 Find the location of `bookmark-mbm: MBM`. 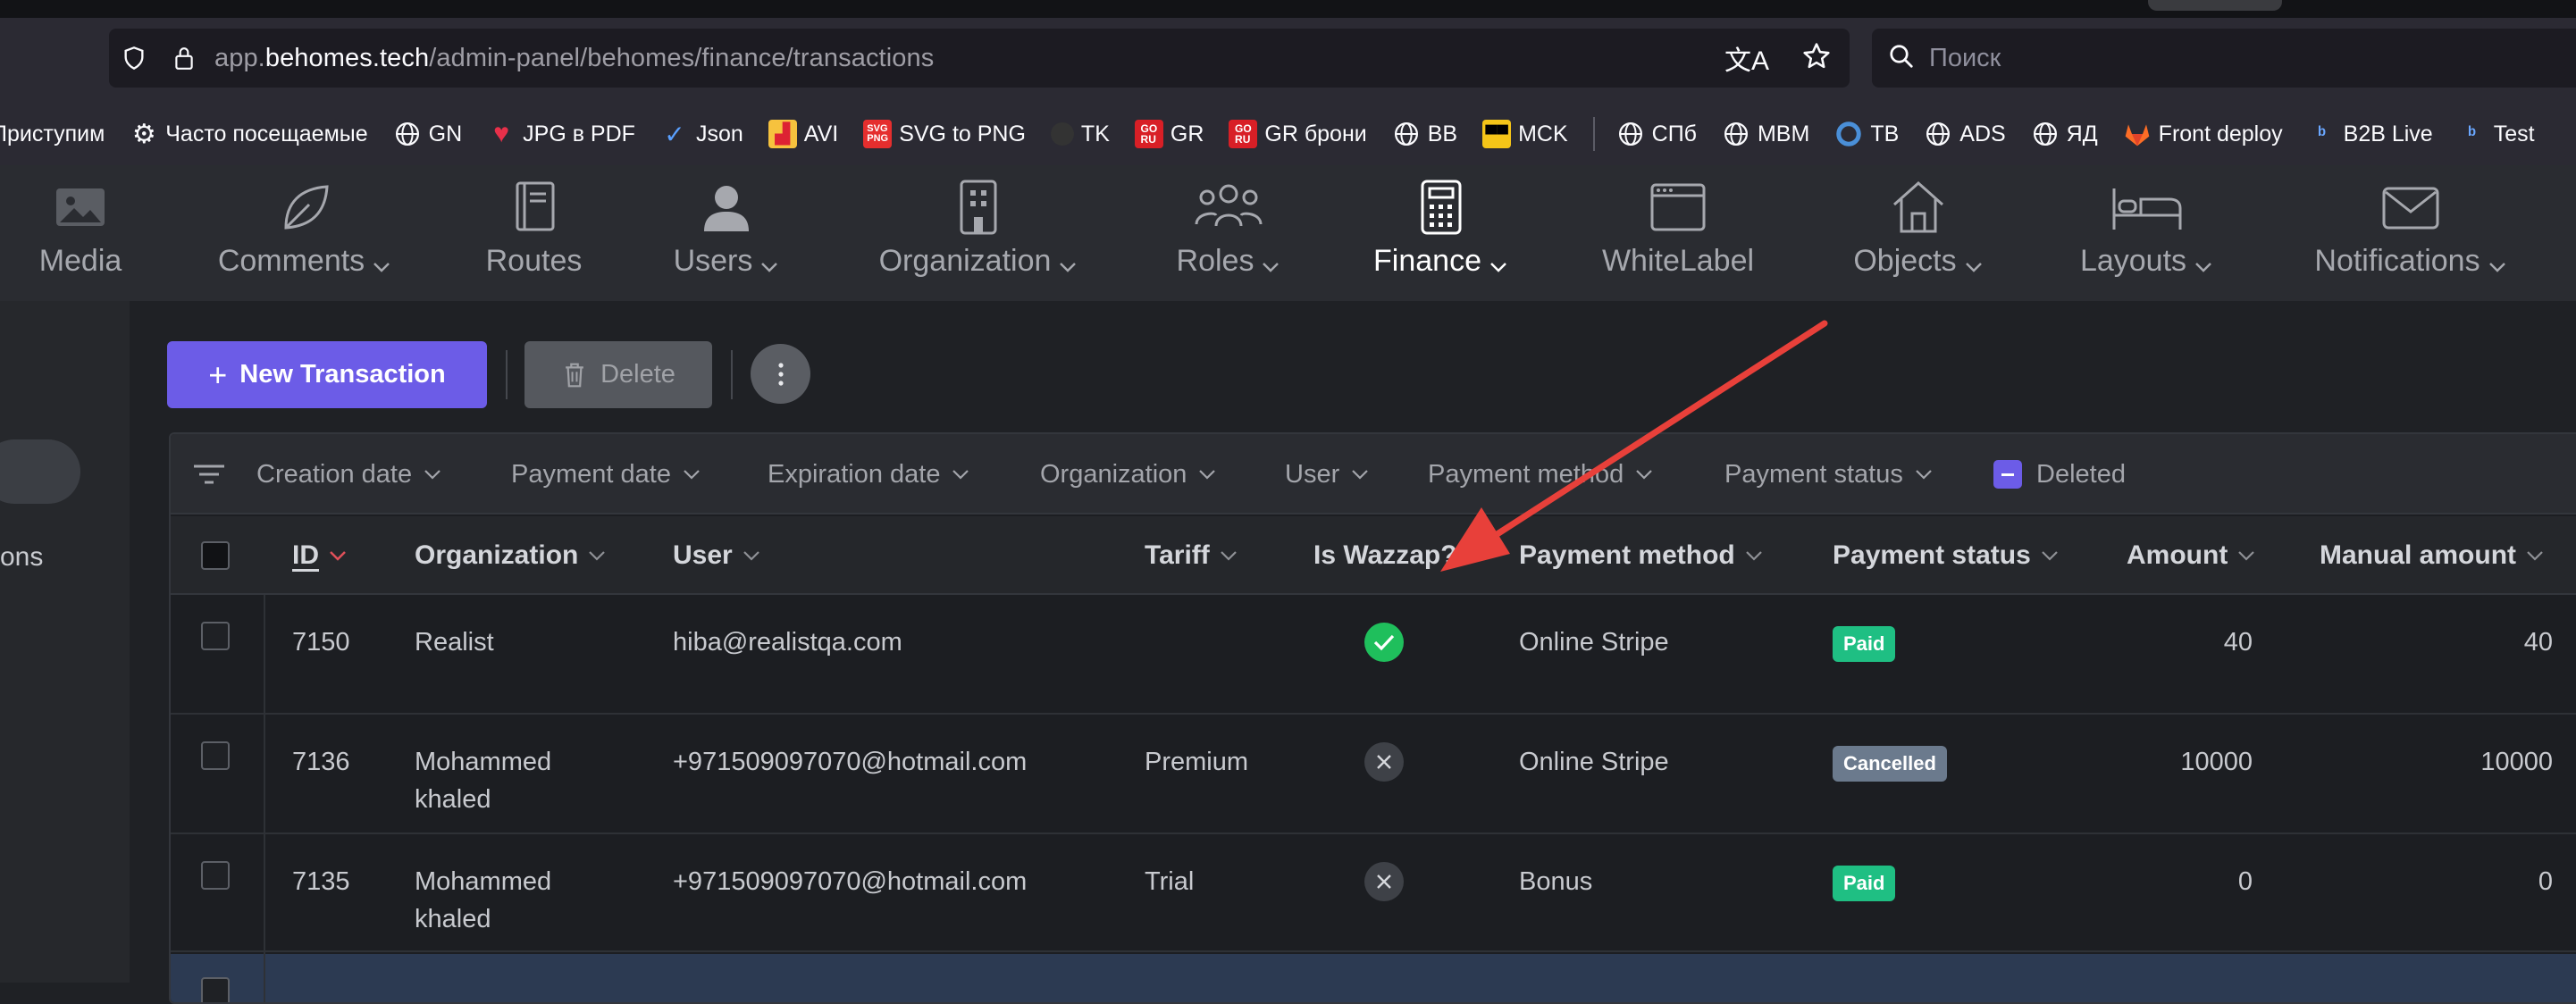

bookmark-mbm: MBM is located at coordinates (1765, 134).